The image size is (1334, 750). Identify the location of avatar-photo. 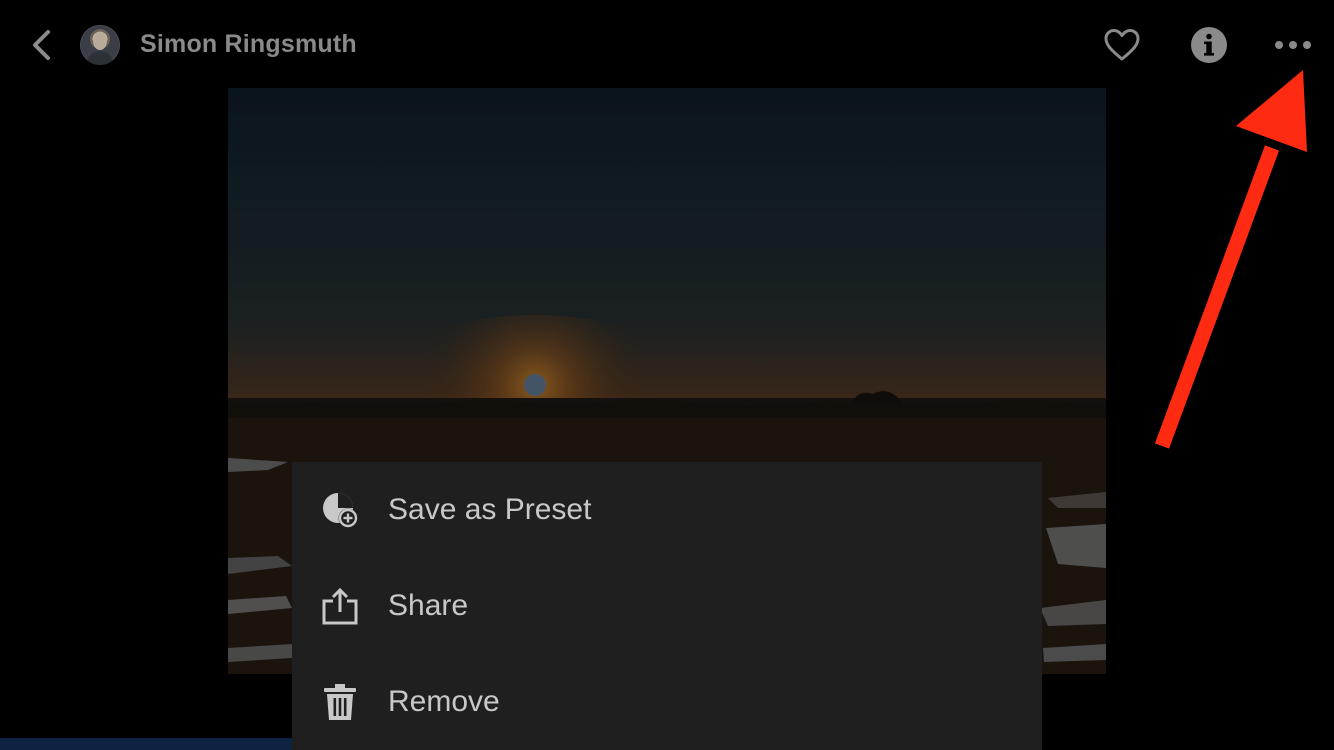
(100, 48).